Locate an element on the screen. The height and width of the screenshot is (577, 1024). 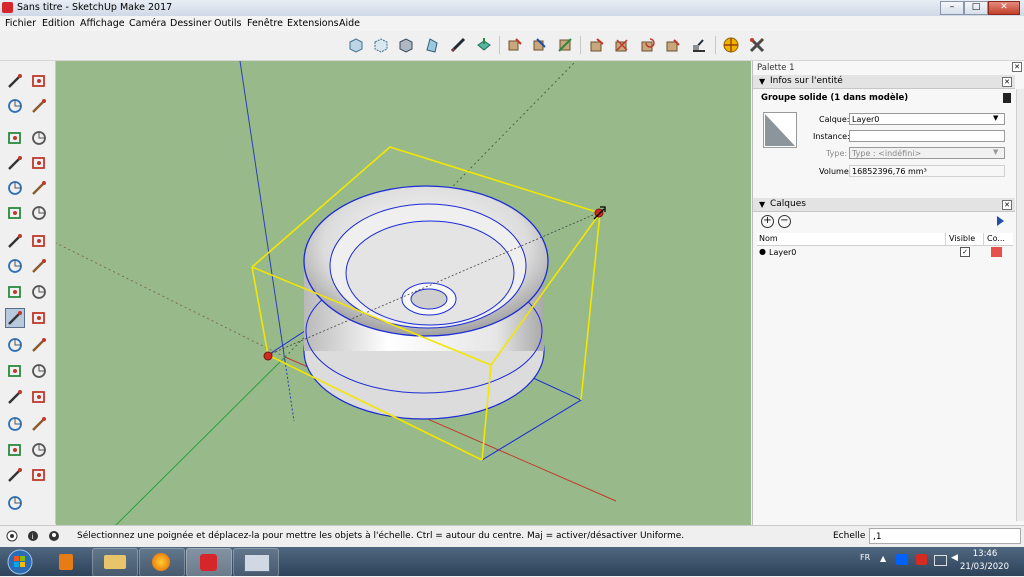
position-camera-icon is located at coordinates (15, 503).